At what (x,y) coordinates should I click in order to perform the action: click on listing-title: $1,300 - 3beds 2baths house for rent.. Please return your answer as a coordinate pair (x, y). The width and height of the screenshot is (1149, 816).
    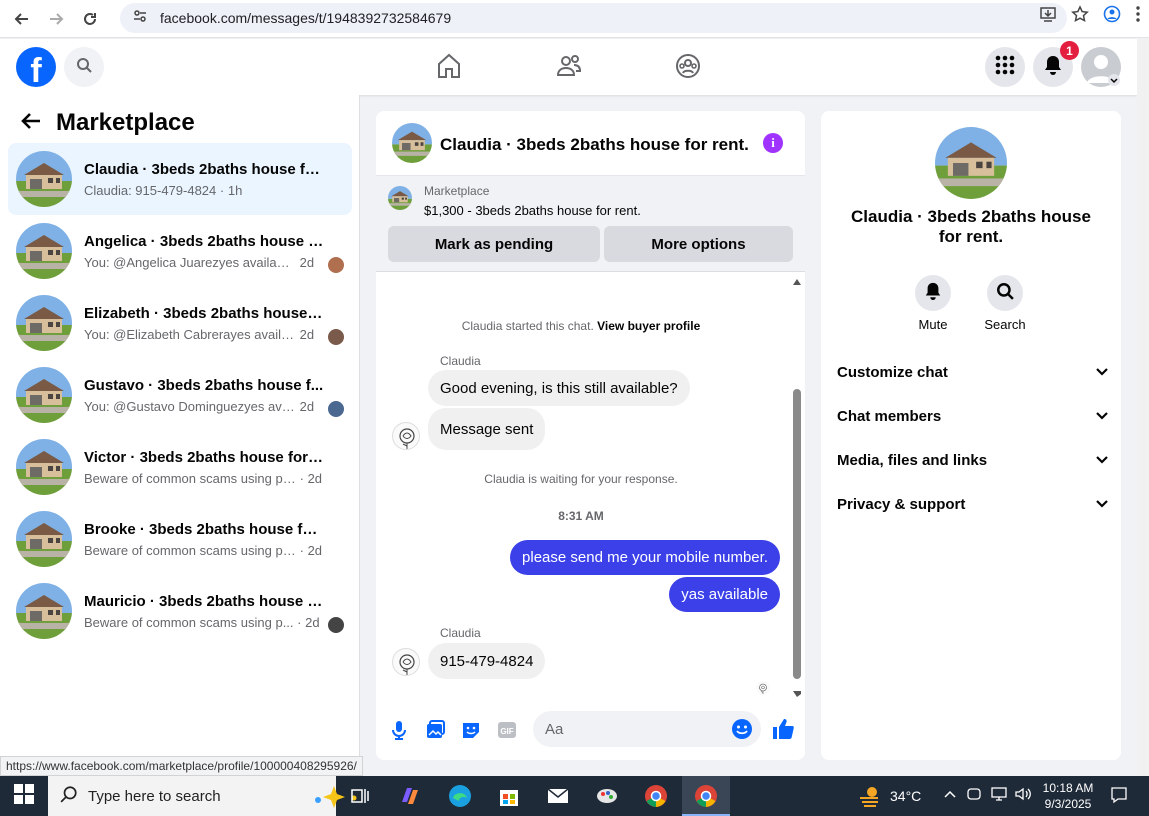
    Looking at the image, I should click on (532, 210).